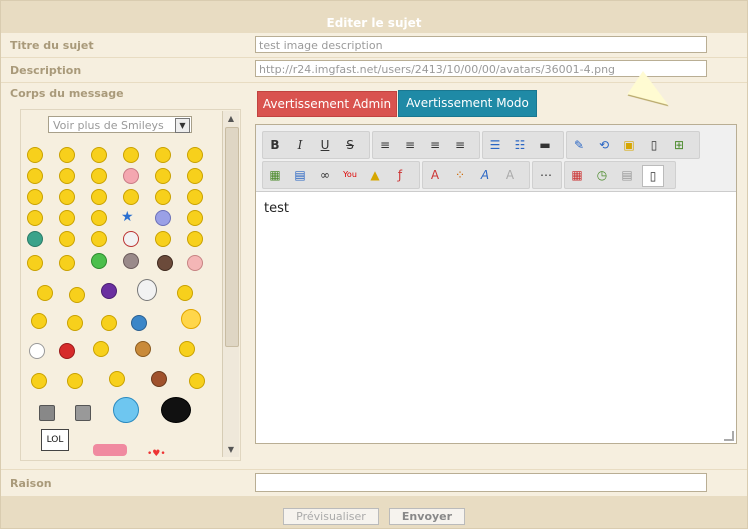 The image size is (748, 529). I want to click on hearts-icon, so click(110, 450).